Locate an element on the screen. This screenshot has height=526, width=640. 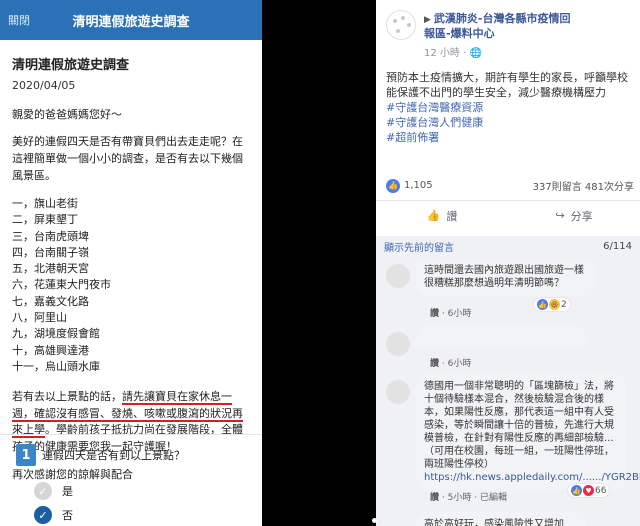
post-actions: 👍 讚 ↪ 分享 is located at coordinates (508, 215).